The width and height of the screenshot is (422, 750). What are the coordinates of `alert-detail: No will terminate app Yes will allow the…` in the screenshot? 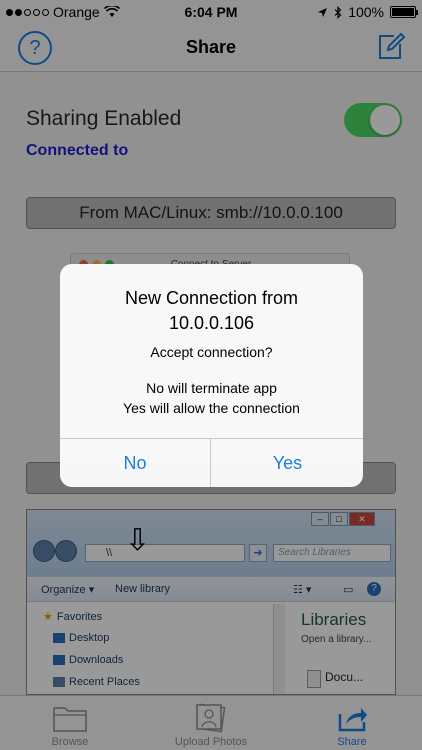 It's located at (211, 398).